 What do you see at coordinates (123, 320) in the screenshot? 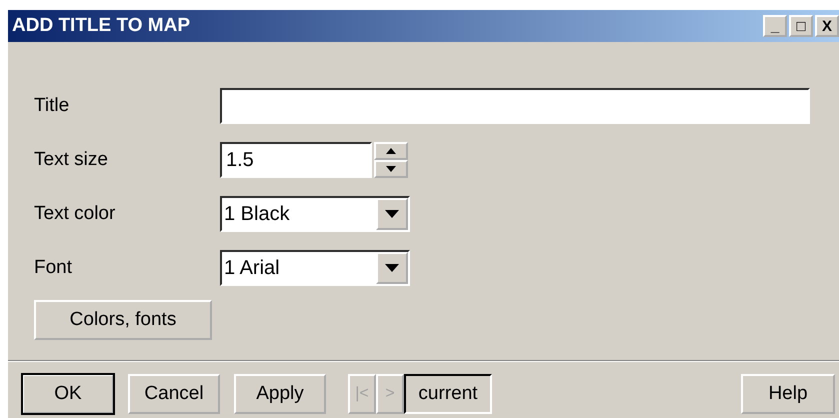
I see `colors-fonts-button: Colors, fonts` at bounding box center [123, 320].